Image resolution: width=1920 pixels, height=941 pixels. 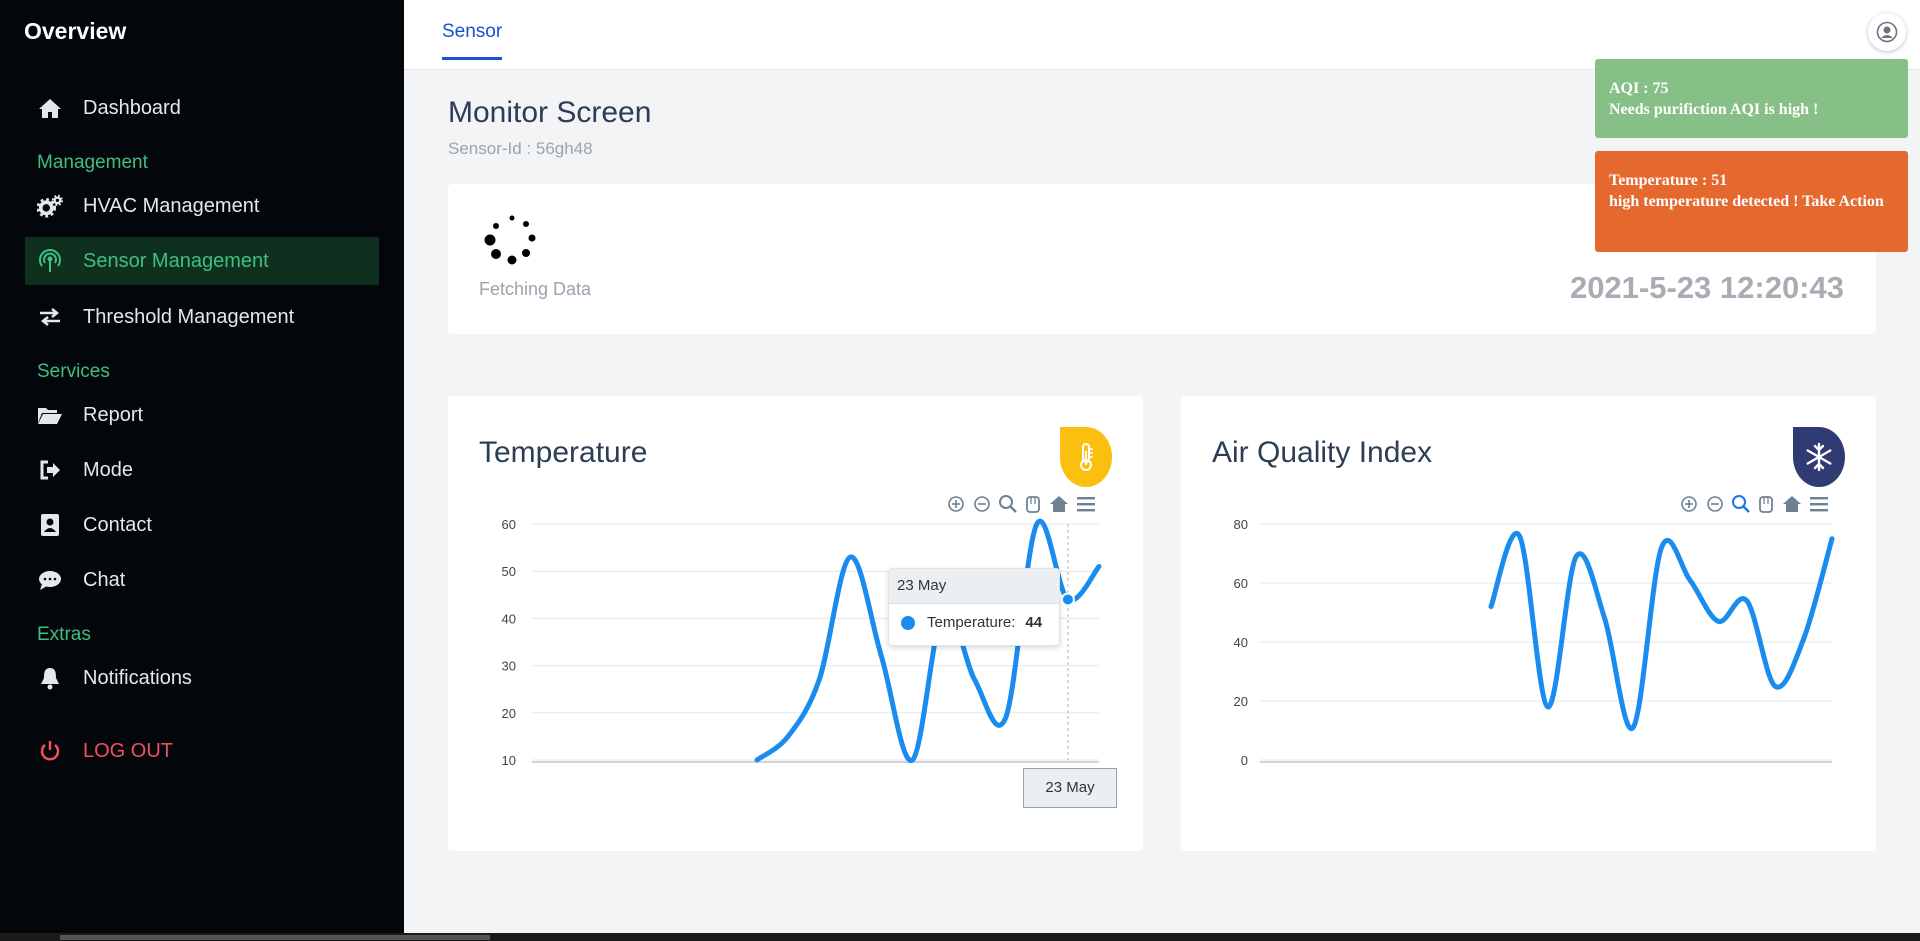 What do you see at coordinates (275, 937) in the screenshot?
I see `scrollbar-thumb` at bounding box center [275, 937].